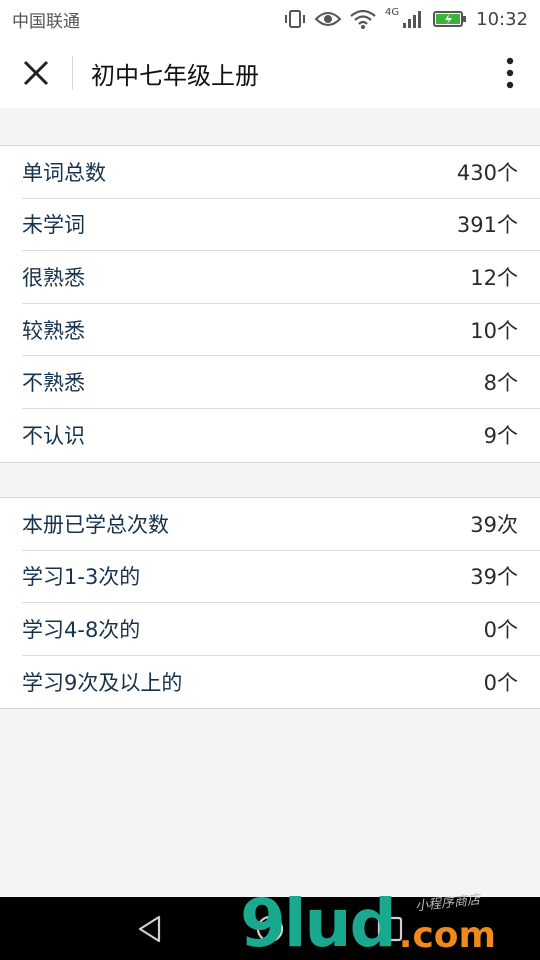 The image size is (540, 960). Describe the element at coordinates (175, 75) in the screenshot. I see `page-title: 初中七年级上册` at that location.